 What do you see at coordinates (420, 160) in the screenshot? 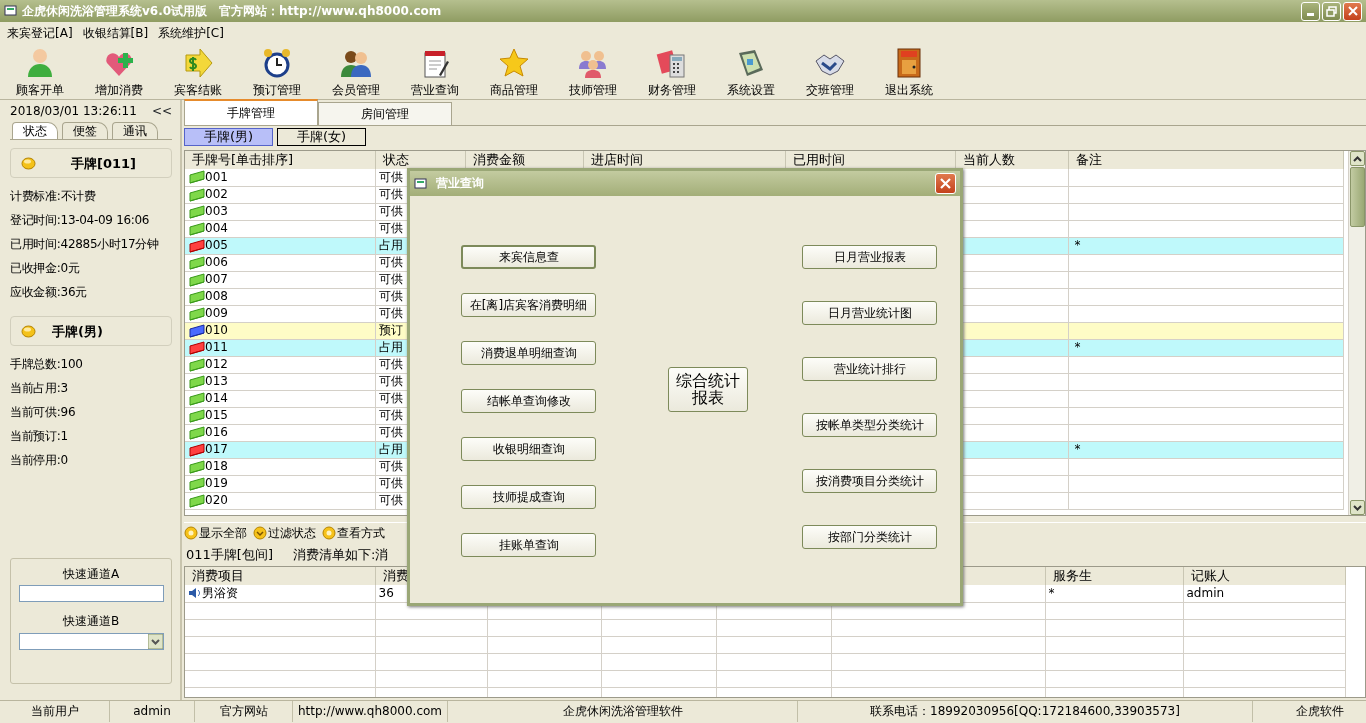
I see `column-header: 状态` at bounding box center [420, 160].